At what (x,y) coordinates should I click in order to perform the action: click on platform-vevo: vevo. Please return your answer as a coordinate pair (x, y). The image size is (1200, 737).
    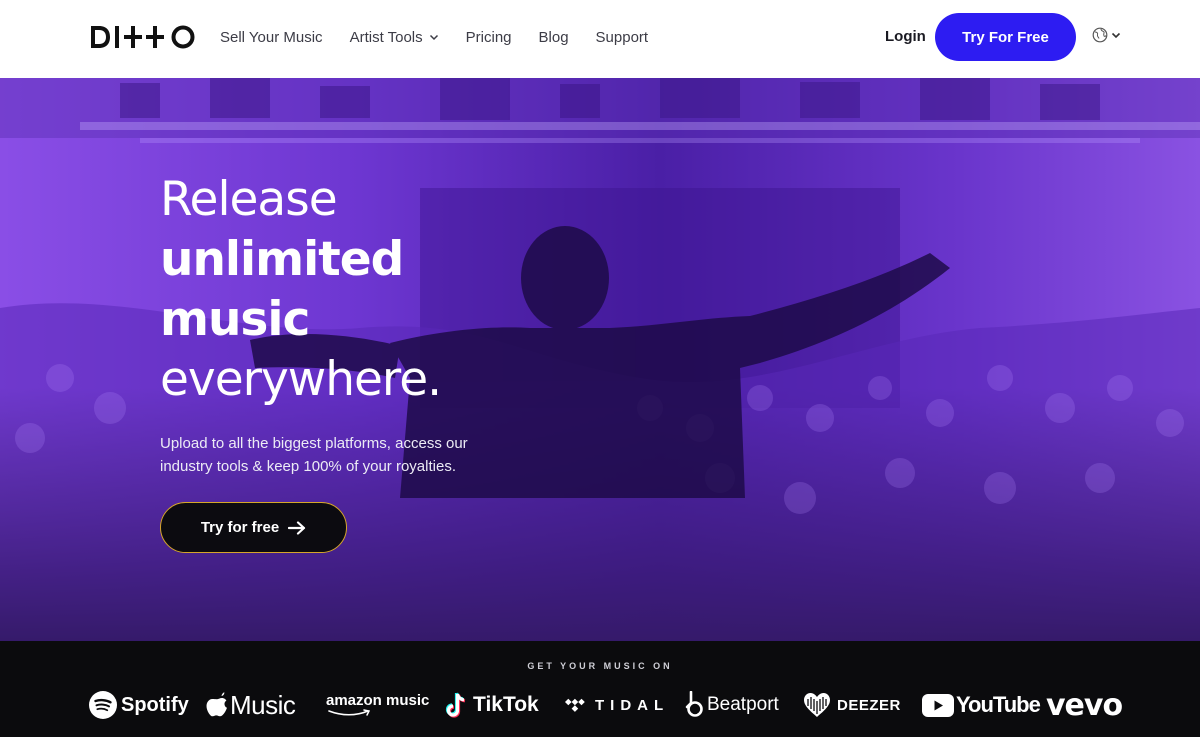
    Looking at the image, I should click on (1084, 705).